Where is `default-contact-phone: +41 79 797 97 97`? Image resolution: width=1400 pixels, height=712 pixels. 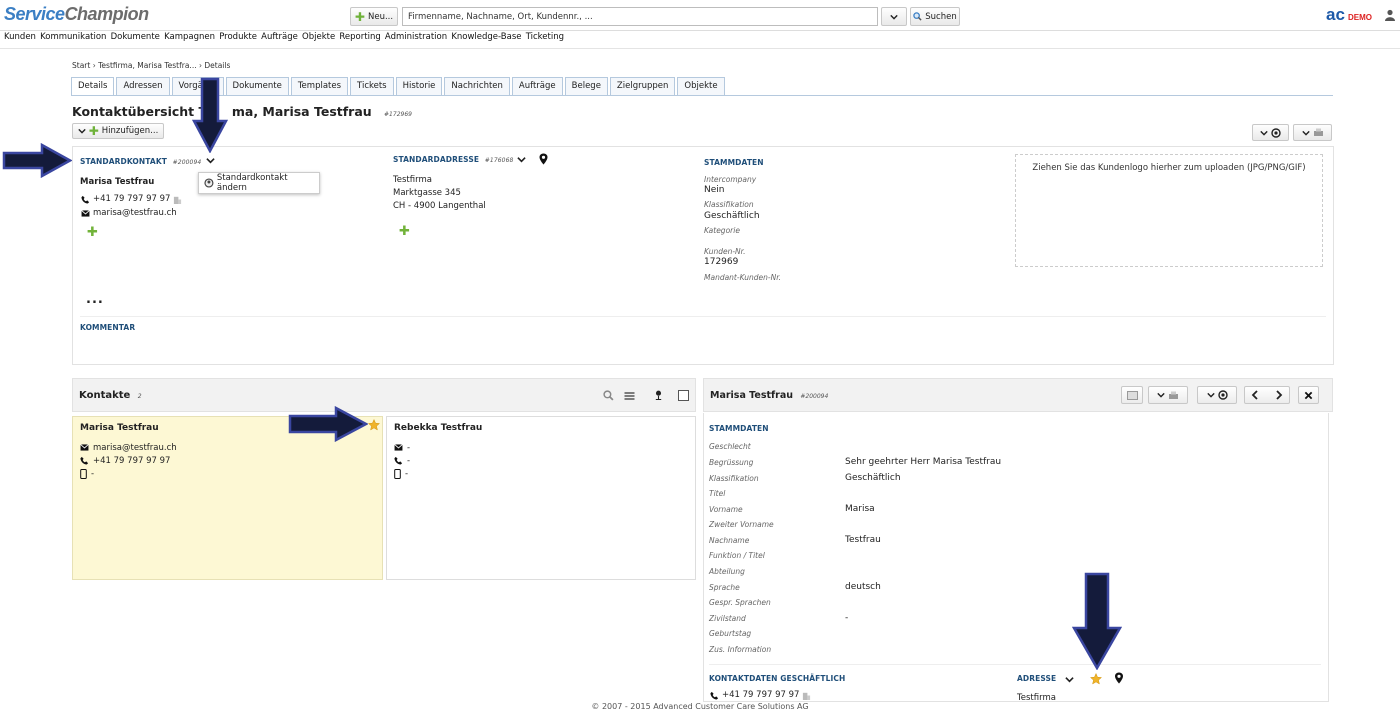 default-contact-phone: +41 79 797 97 97 is located at coordinates (131, 199).